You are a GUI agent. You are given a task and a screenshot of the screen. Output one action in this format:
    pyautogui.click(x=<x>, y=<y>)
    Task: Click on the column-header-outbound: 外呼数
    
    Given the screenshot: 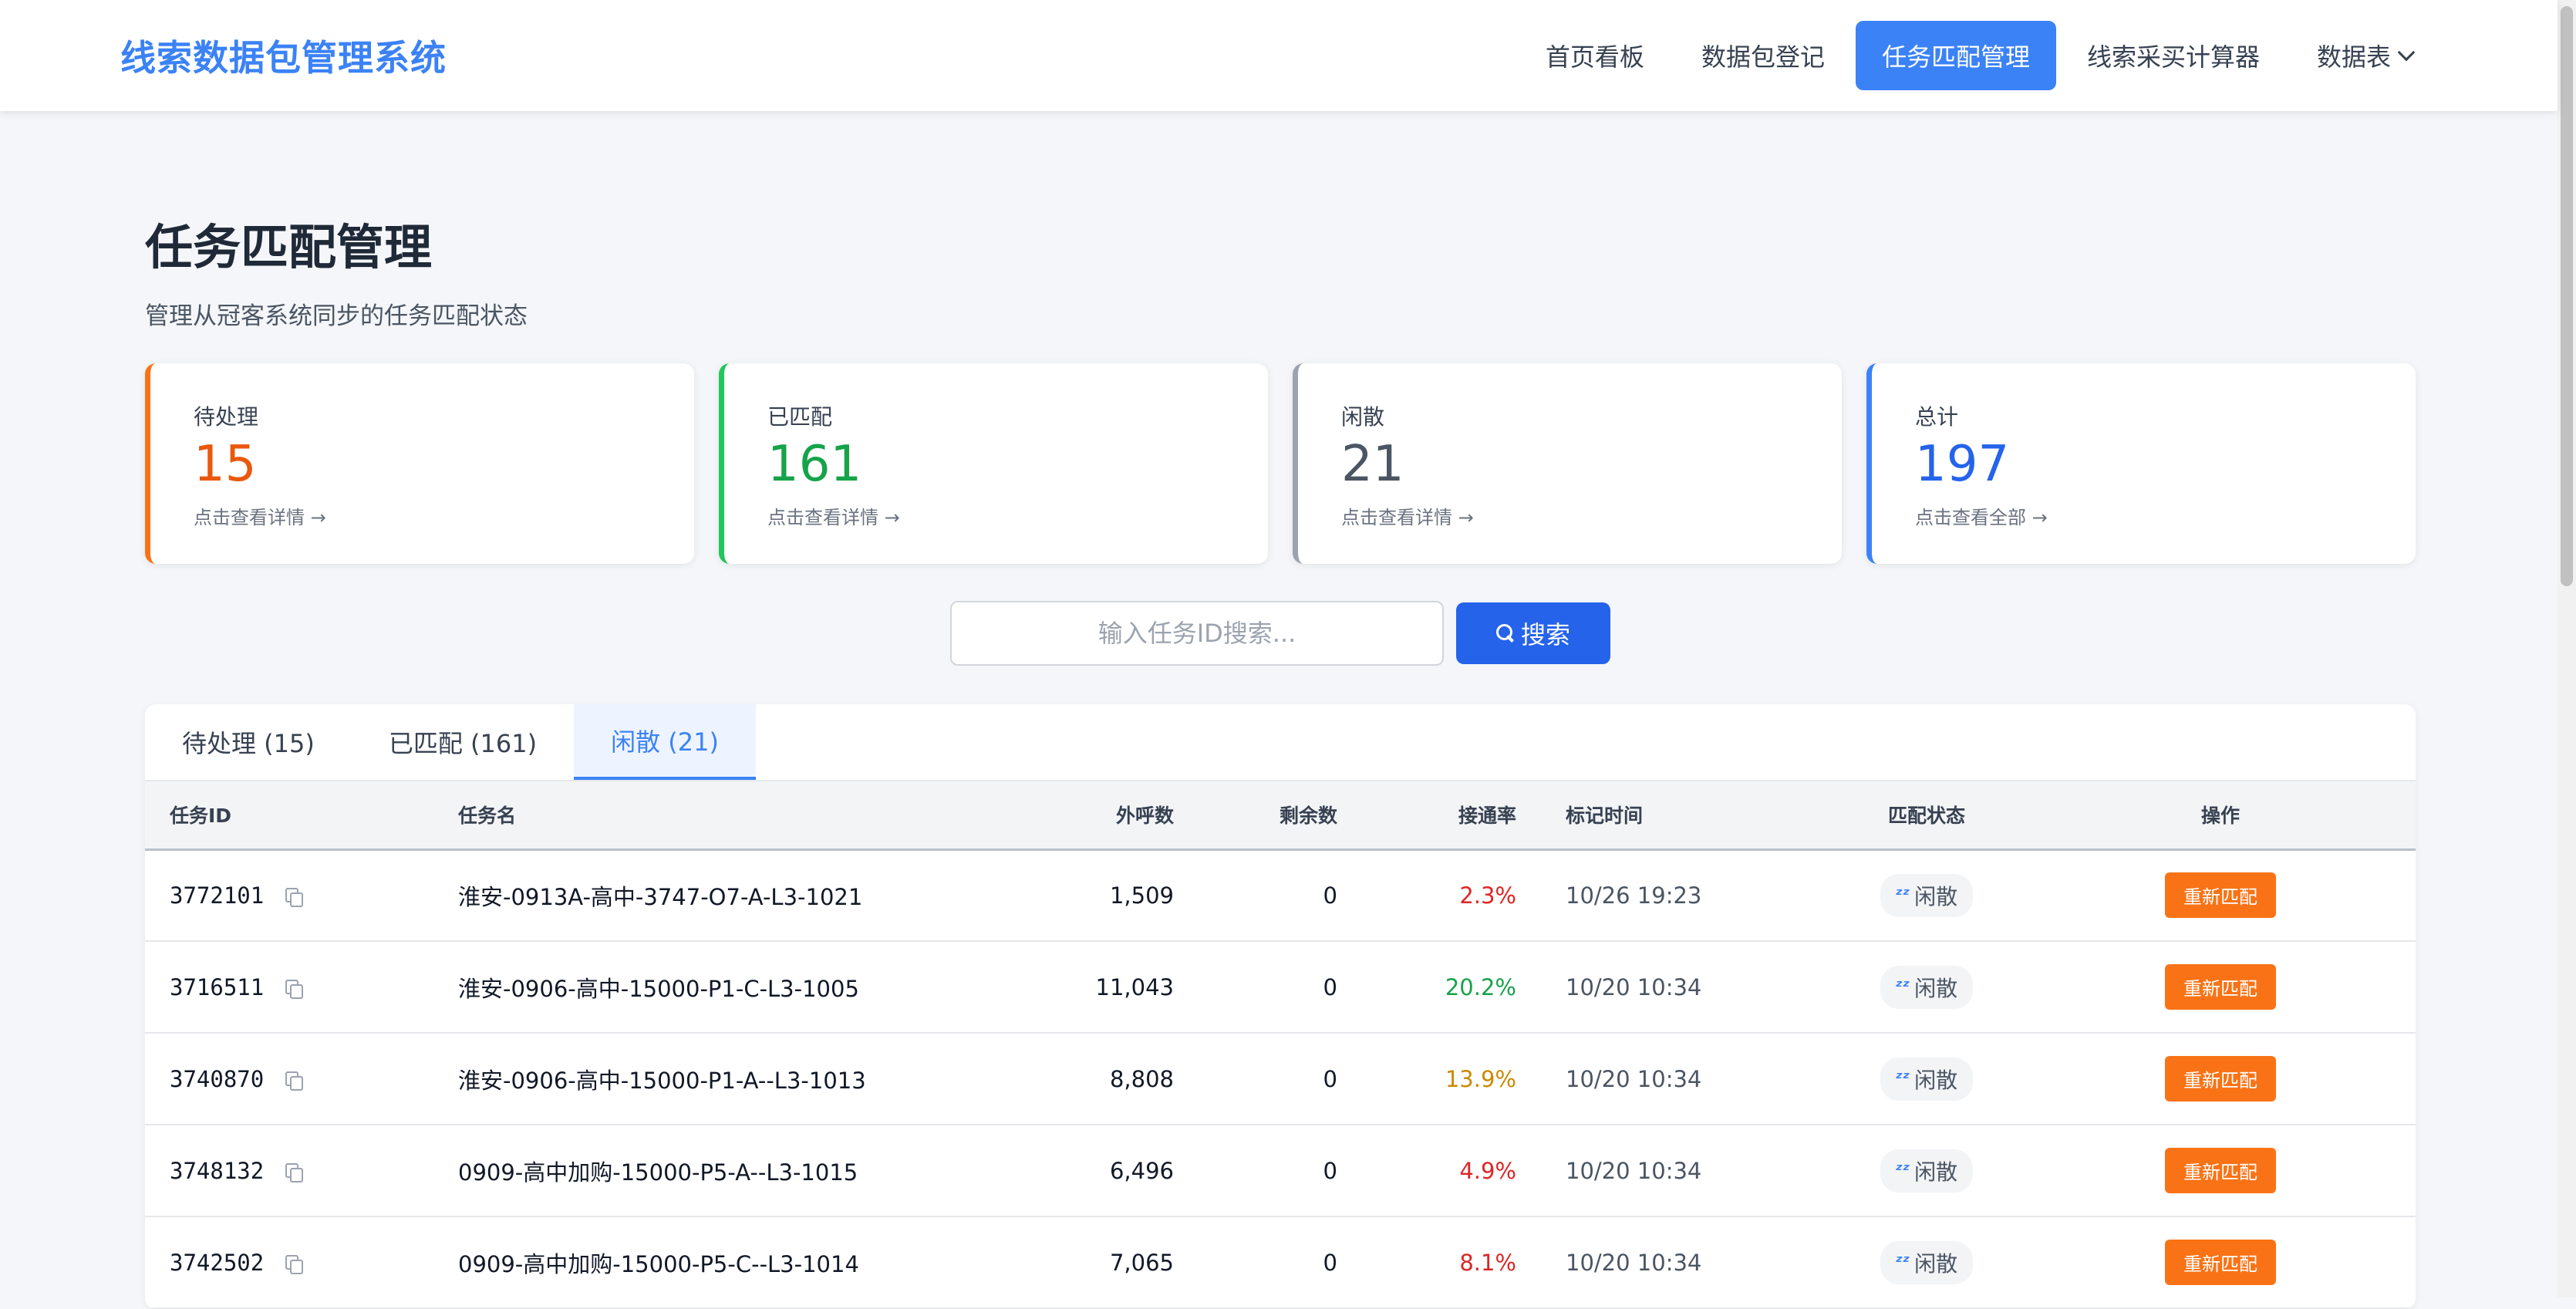 What is the action you would take?
    pyautogui.click(x=1109, y=815)
    